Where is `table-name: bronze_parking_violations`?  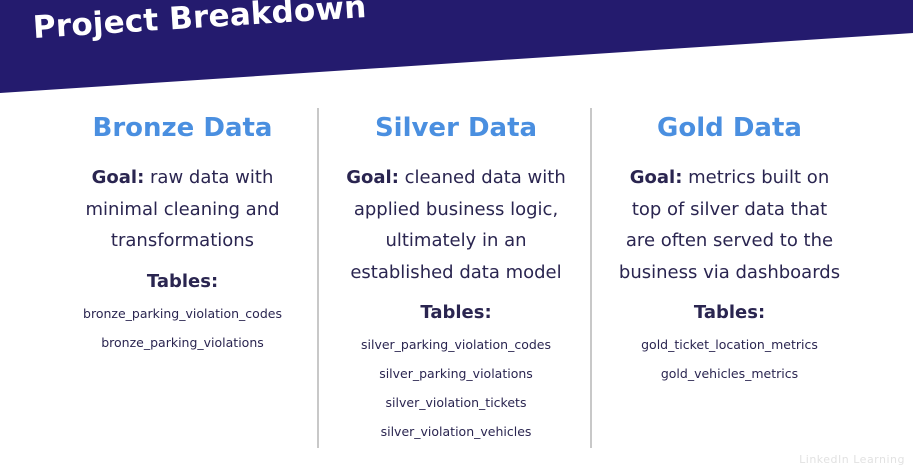
table-name: bronze_parking_violations is located at coordinates (182, 342).